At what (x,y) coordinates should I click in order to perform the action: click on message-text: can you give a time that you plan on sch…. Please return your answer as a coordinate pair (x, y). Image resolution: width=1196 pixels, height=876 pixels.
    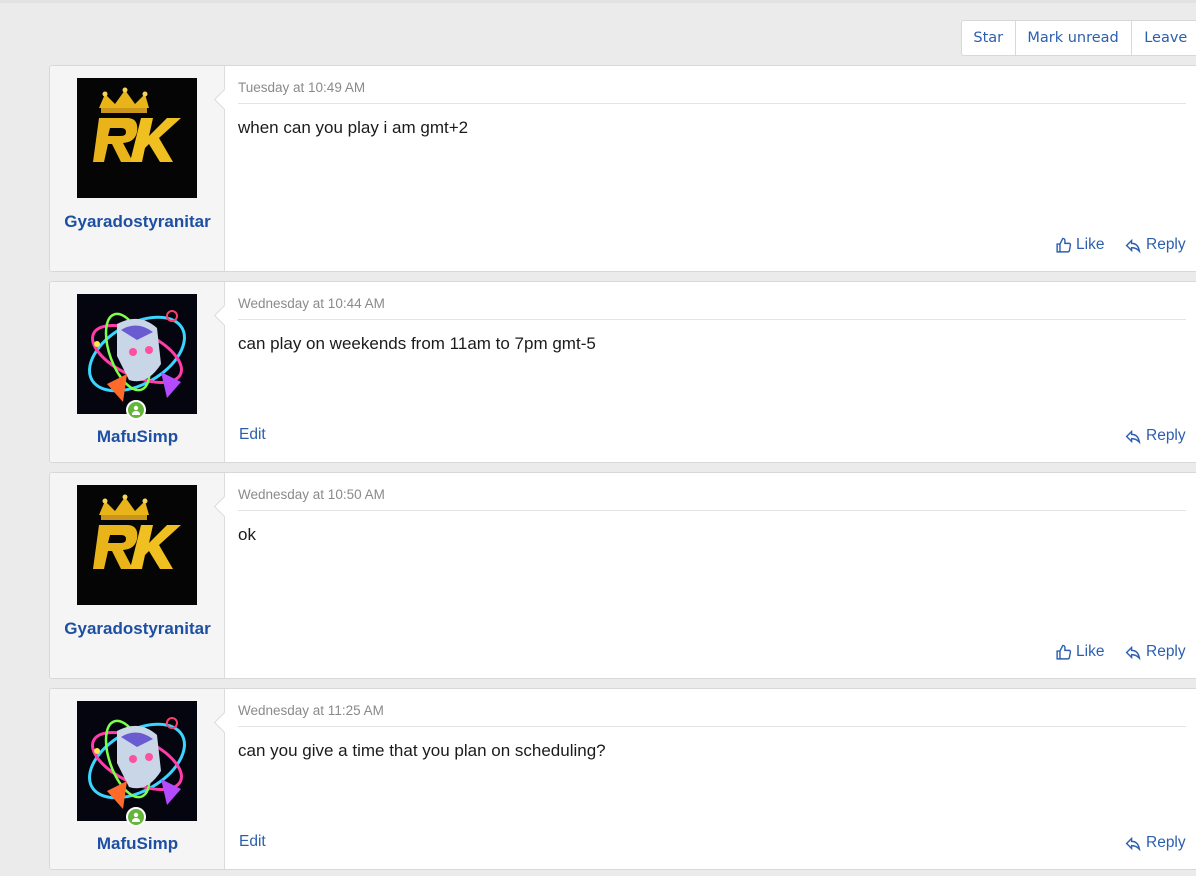
    Looking at the image, I should click on (422, 750).